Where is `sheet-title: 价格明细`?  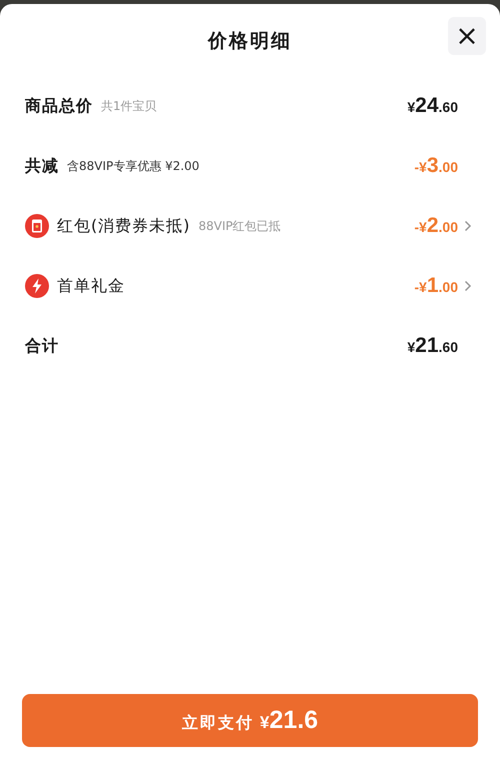
sheet-title: 价格明细 is located at coordinates (250, 41).